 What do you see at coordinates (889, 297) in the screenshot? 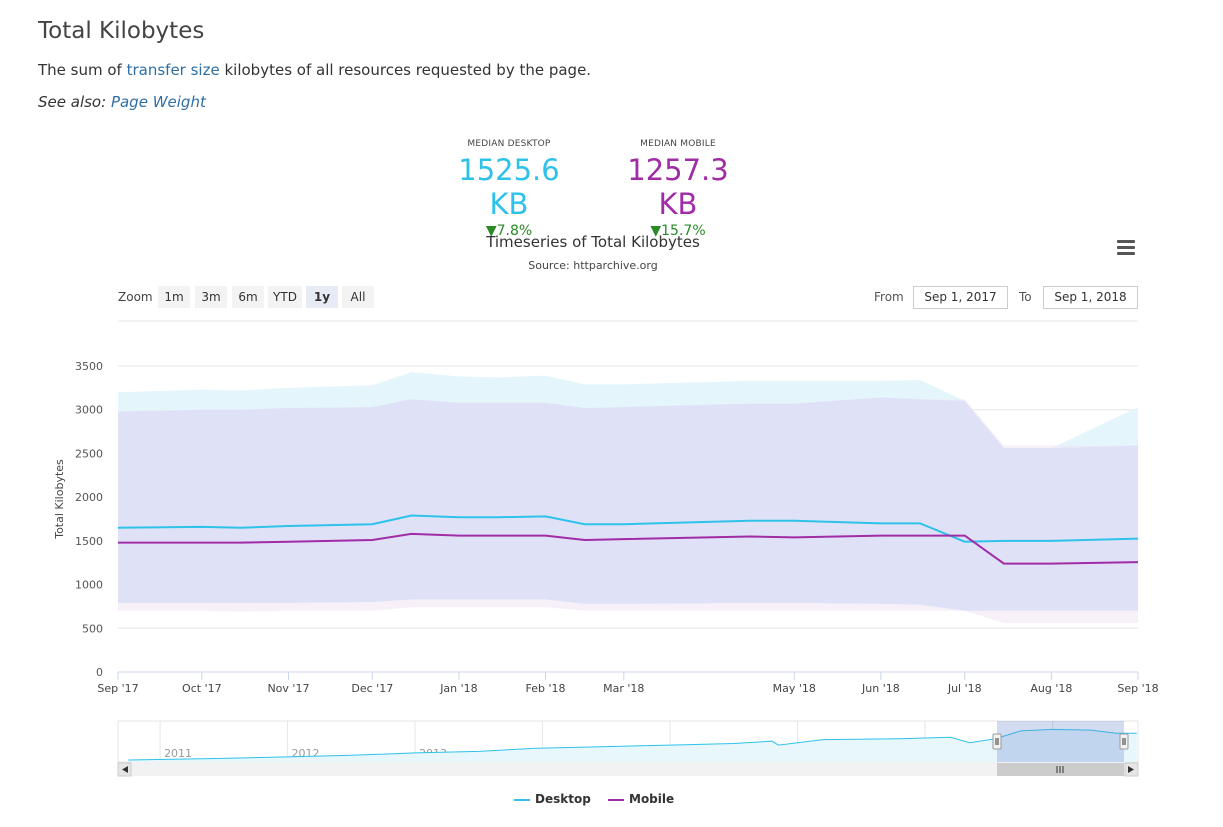
I see `from-label: From` at bounding box center [889, 297].